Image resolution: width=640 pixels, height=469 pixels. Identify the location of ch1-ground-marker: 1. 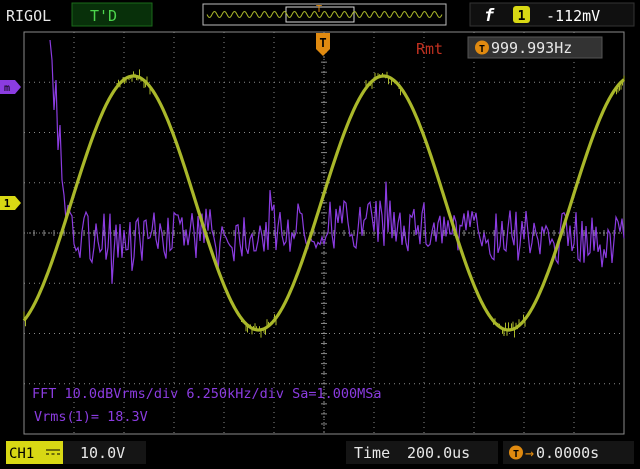
(10, 203).